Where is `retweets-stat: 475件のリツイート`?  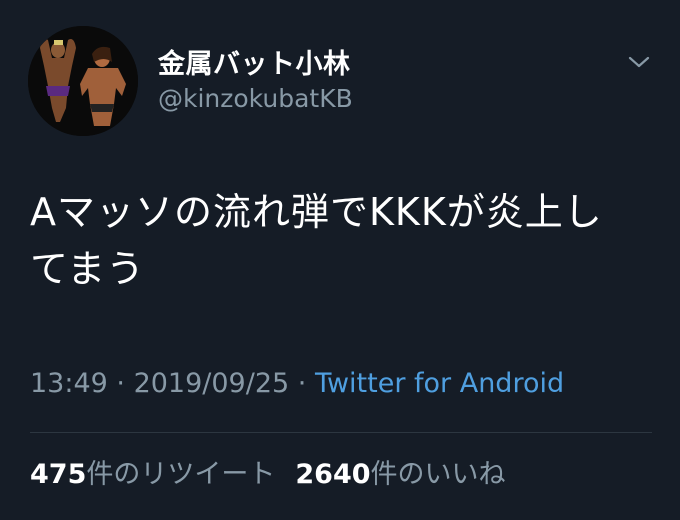
retweets-stat: 475件のリツイート is located at coordinates (152, 474).